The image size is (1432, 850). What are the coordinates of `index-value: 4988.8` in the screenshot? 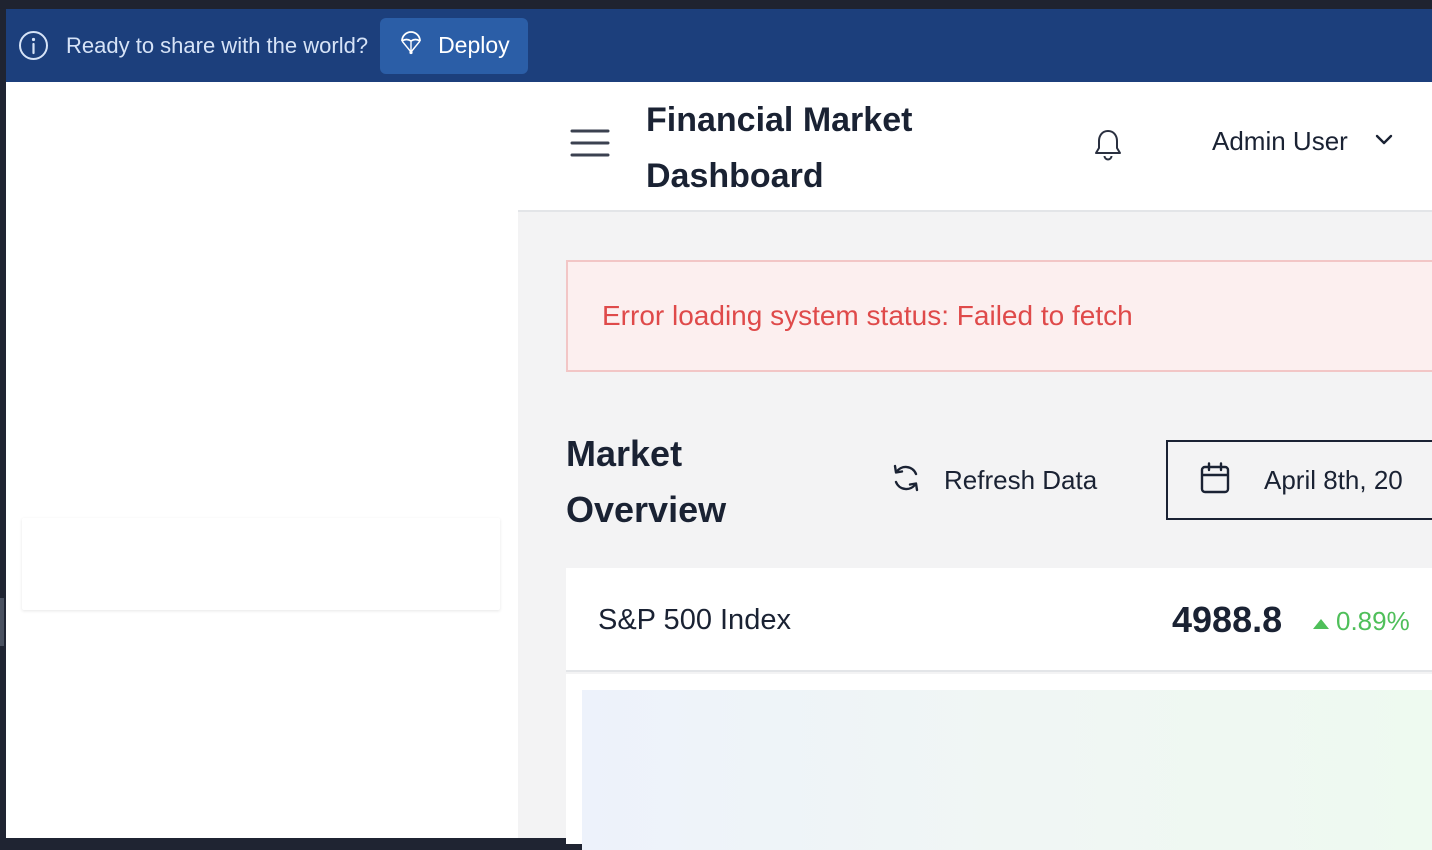 It's located at (1227, 619).